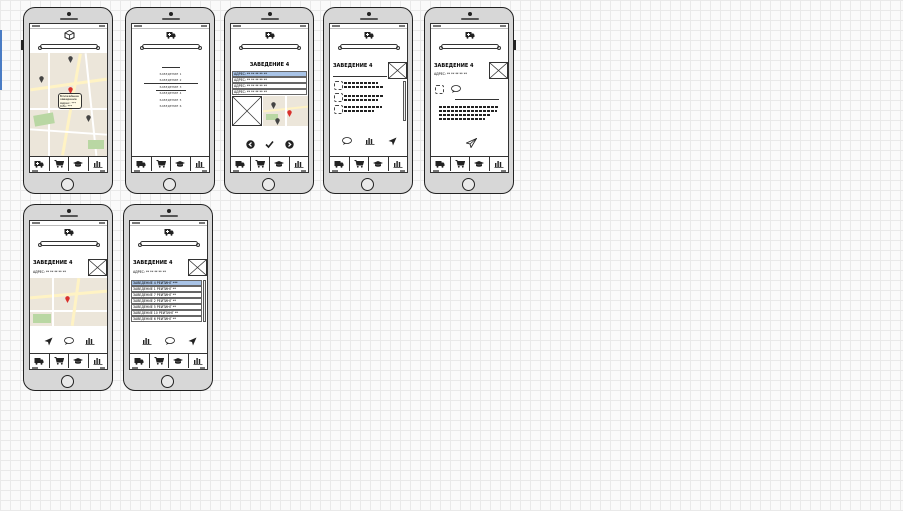 Image resolution: width=903 pixels, height=511 pixels. Describe the element at coordinates (166, 301) in the screenshot. I see `ranking-row: ЗАВЕДЕНИЕ 2 РЕЙТИНГ **` at that location.